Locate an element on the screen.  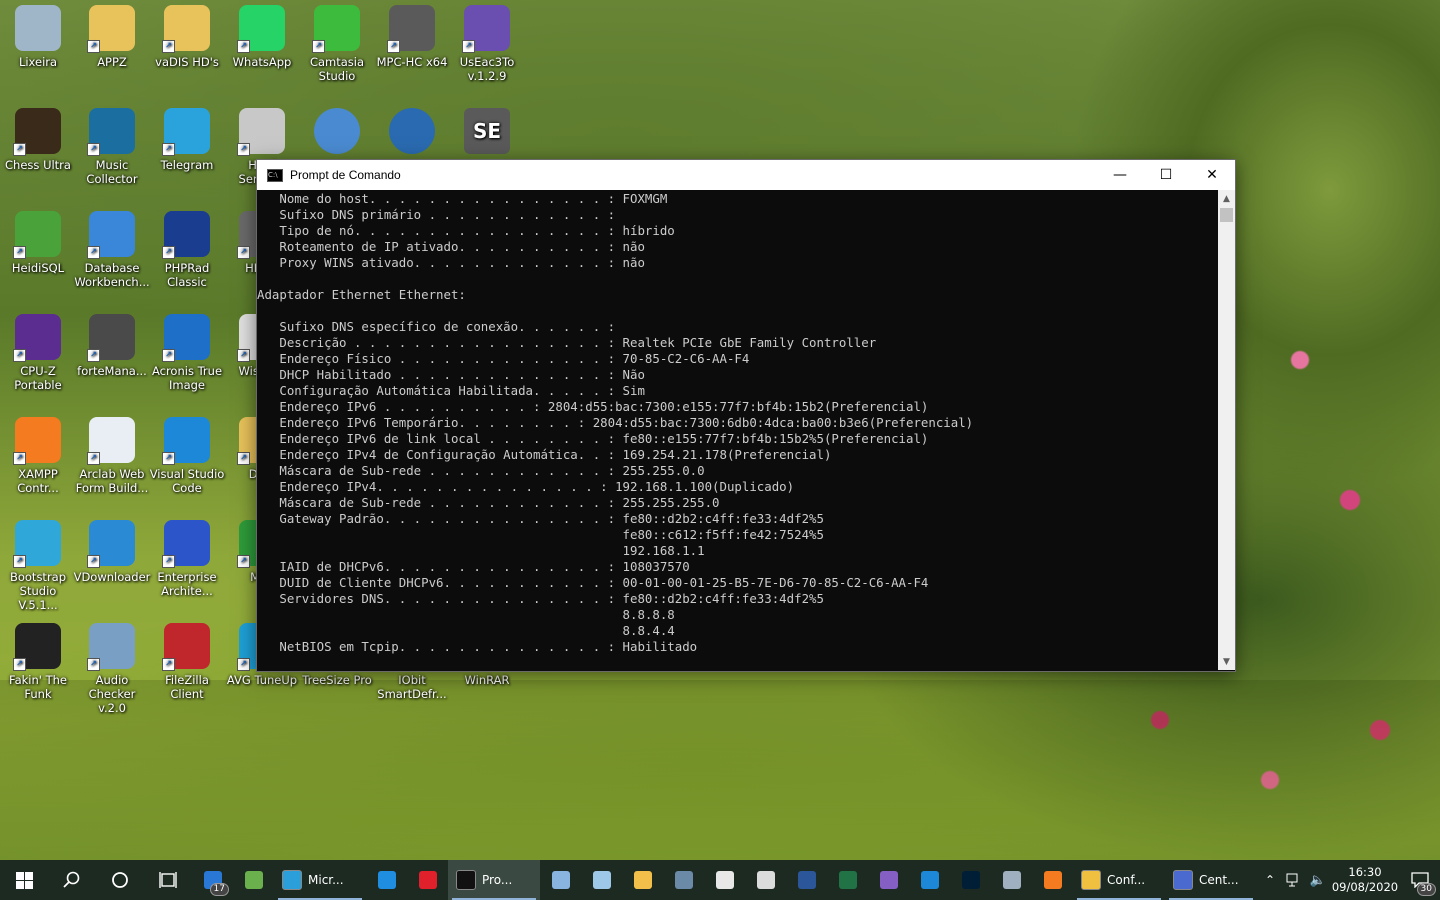
desktop-icon: ↗ Music Collector is located at coordinates (112, 147).